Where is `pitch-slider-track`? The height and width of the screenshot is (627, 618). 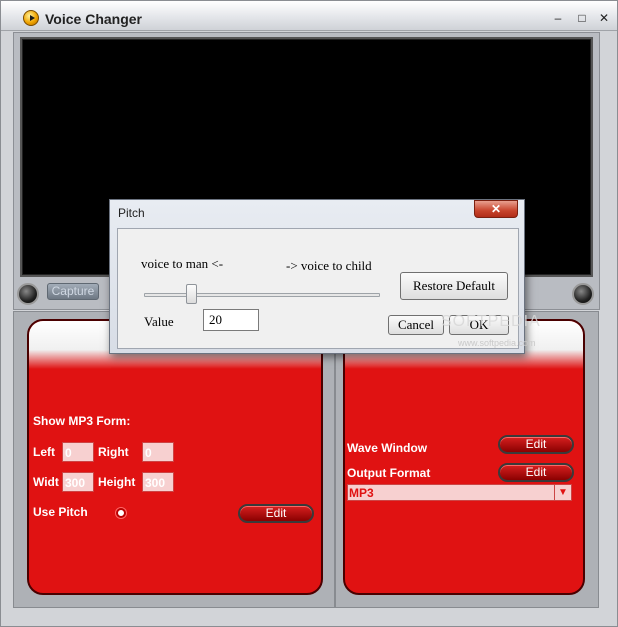
pitch-slider-track is located at coordinates (262, 295).